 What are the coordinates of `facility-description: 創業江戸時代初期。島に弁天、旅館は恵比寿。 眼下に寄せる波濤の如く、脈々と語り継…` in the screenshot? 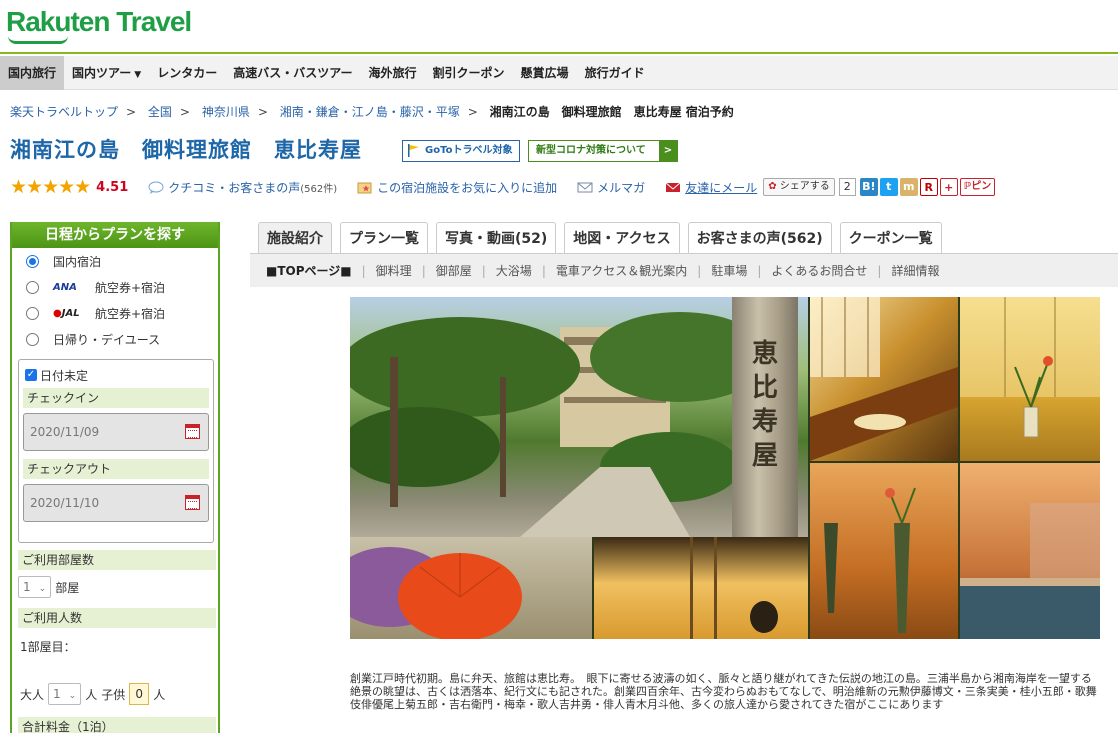 It's located at (723, 691).